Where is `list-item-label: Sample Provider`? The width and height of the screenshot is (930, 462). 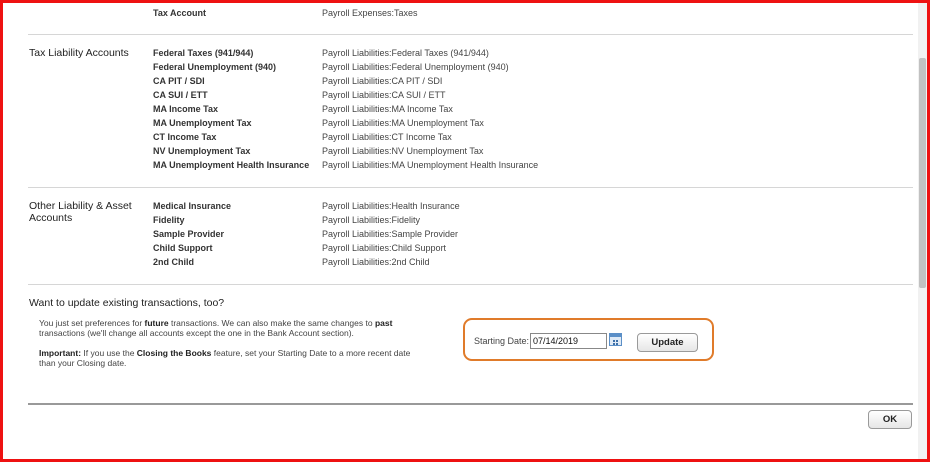
list-item-label: Sample Provider is located at coordinates (189, 234).